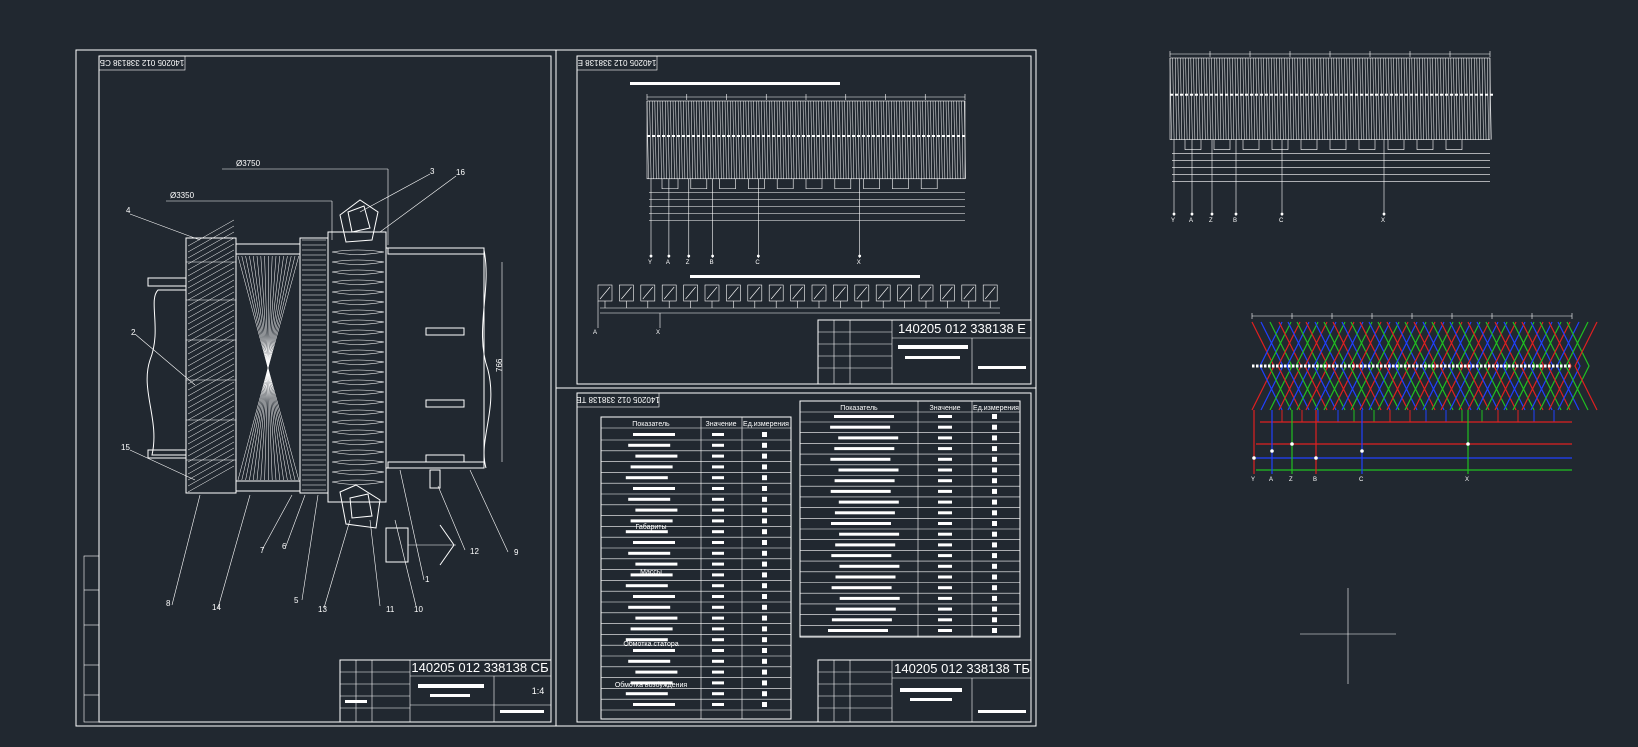 This screenshot has height=747, width=1638. Describe the element at coordinates (142, 62) in the screenshot. I see `sb-stamp-rotated: 140205 012 338138 СБ` at that location.